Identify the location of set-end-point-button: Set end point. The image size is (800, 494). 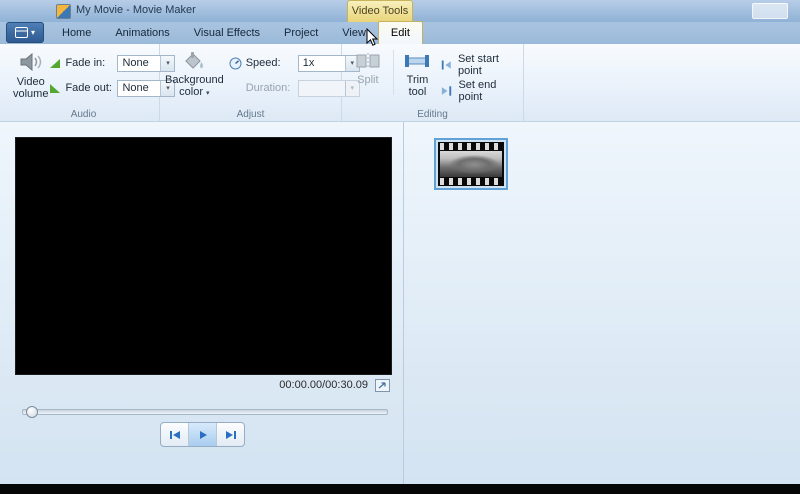
(479, 91).